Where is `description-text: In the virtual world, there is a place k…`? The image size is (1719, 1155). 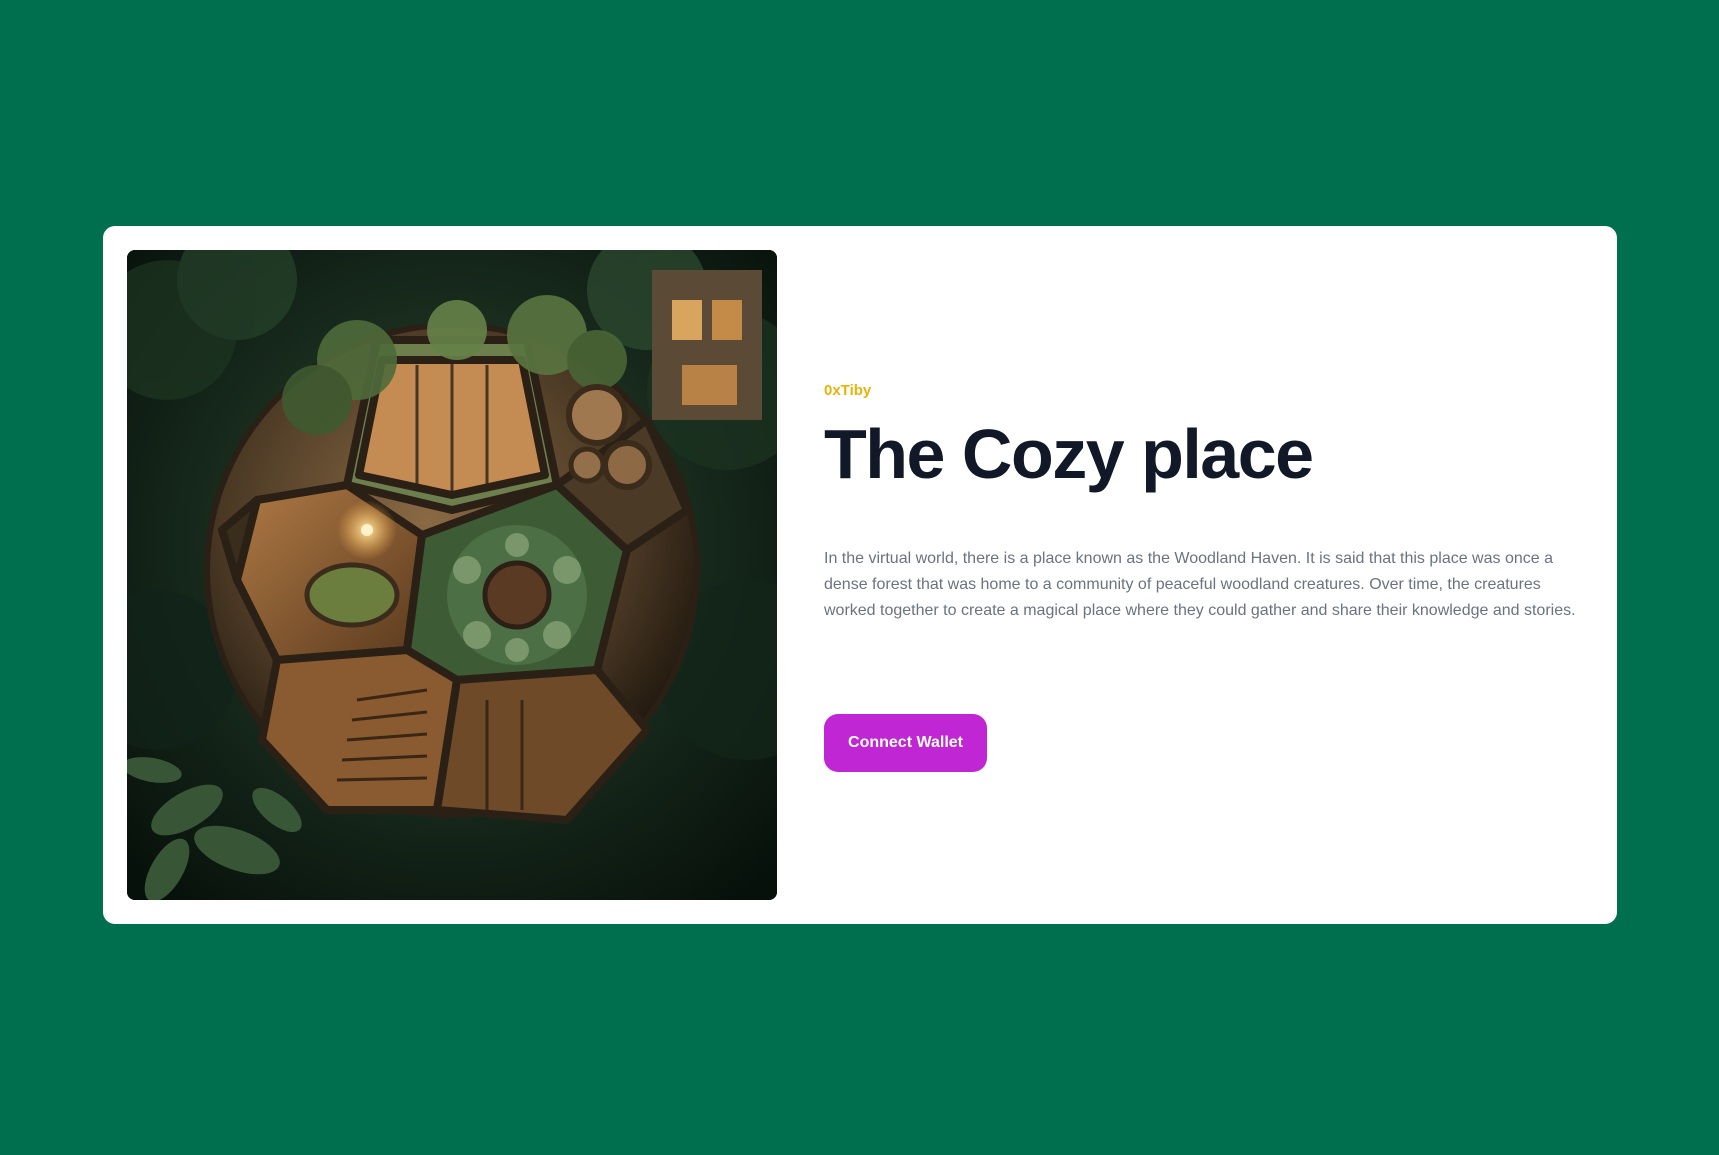
description-text: In the virtual world, there is a place k… is located at coordinates (1200, 584).